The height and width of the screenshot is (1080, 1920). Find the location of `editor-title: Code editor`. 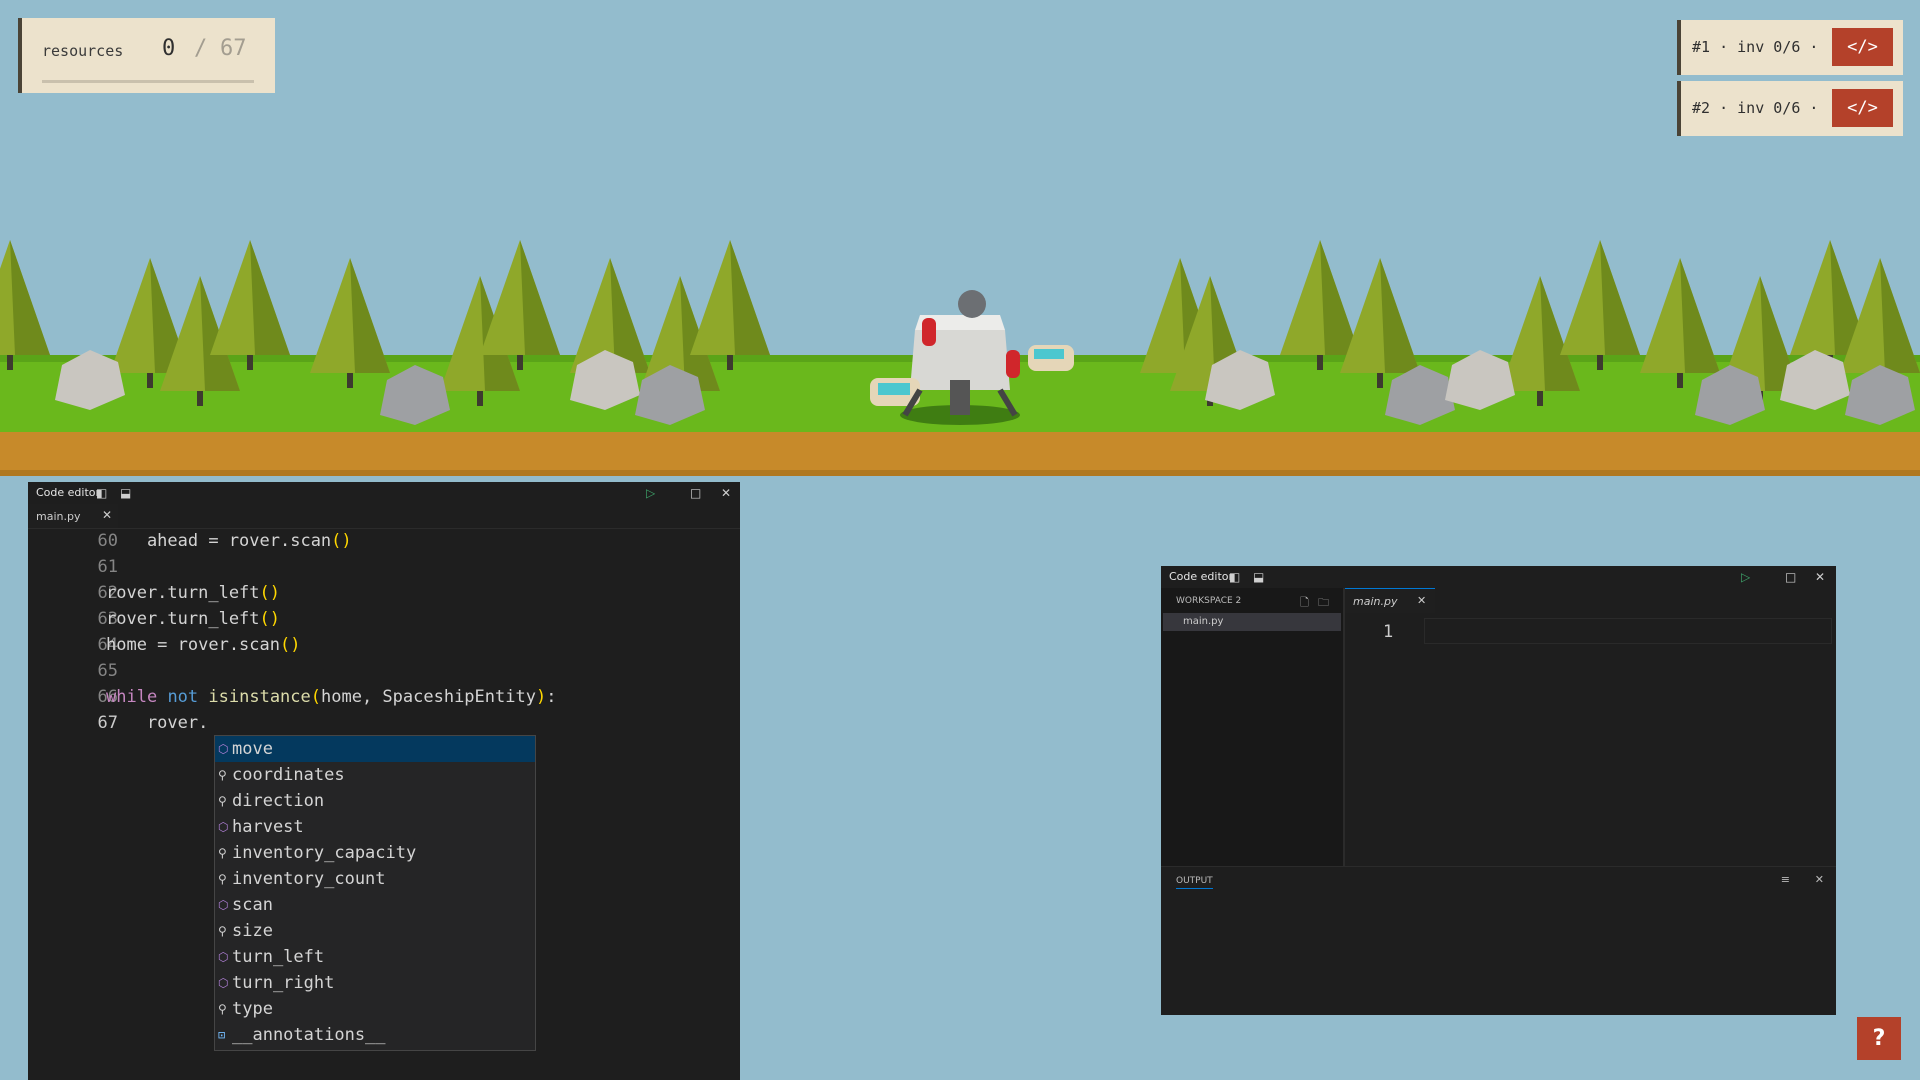

editor-title: Code editor is located at coordinates (68, 492).